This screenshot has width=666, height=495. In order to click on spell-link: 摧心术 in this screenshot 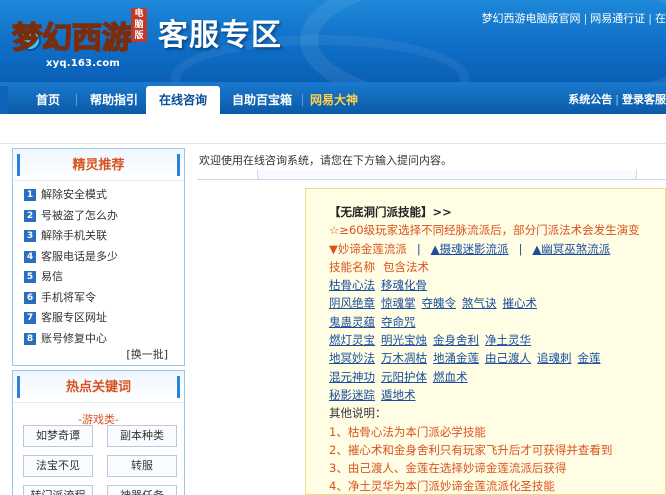, I will do `click(520, 303)`.